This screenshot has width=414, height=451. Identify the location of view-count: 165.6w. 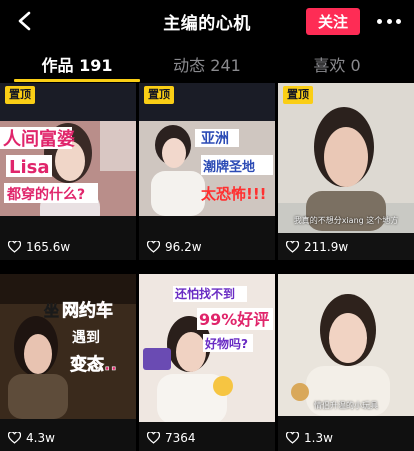
(39, 247).